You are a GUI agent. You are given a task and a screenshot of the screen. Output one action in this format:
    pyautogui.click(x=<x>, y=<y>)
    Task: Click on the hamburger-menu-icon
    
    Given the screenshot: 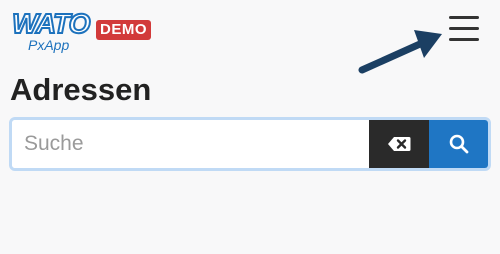 What is the action you would take?
    pyautogui.click(x=464, y=17)
    